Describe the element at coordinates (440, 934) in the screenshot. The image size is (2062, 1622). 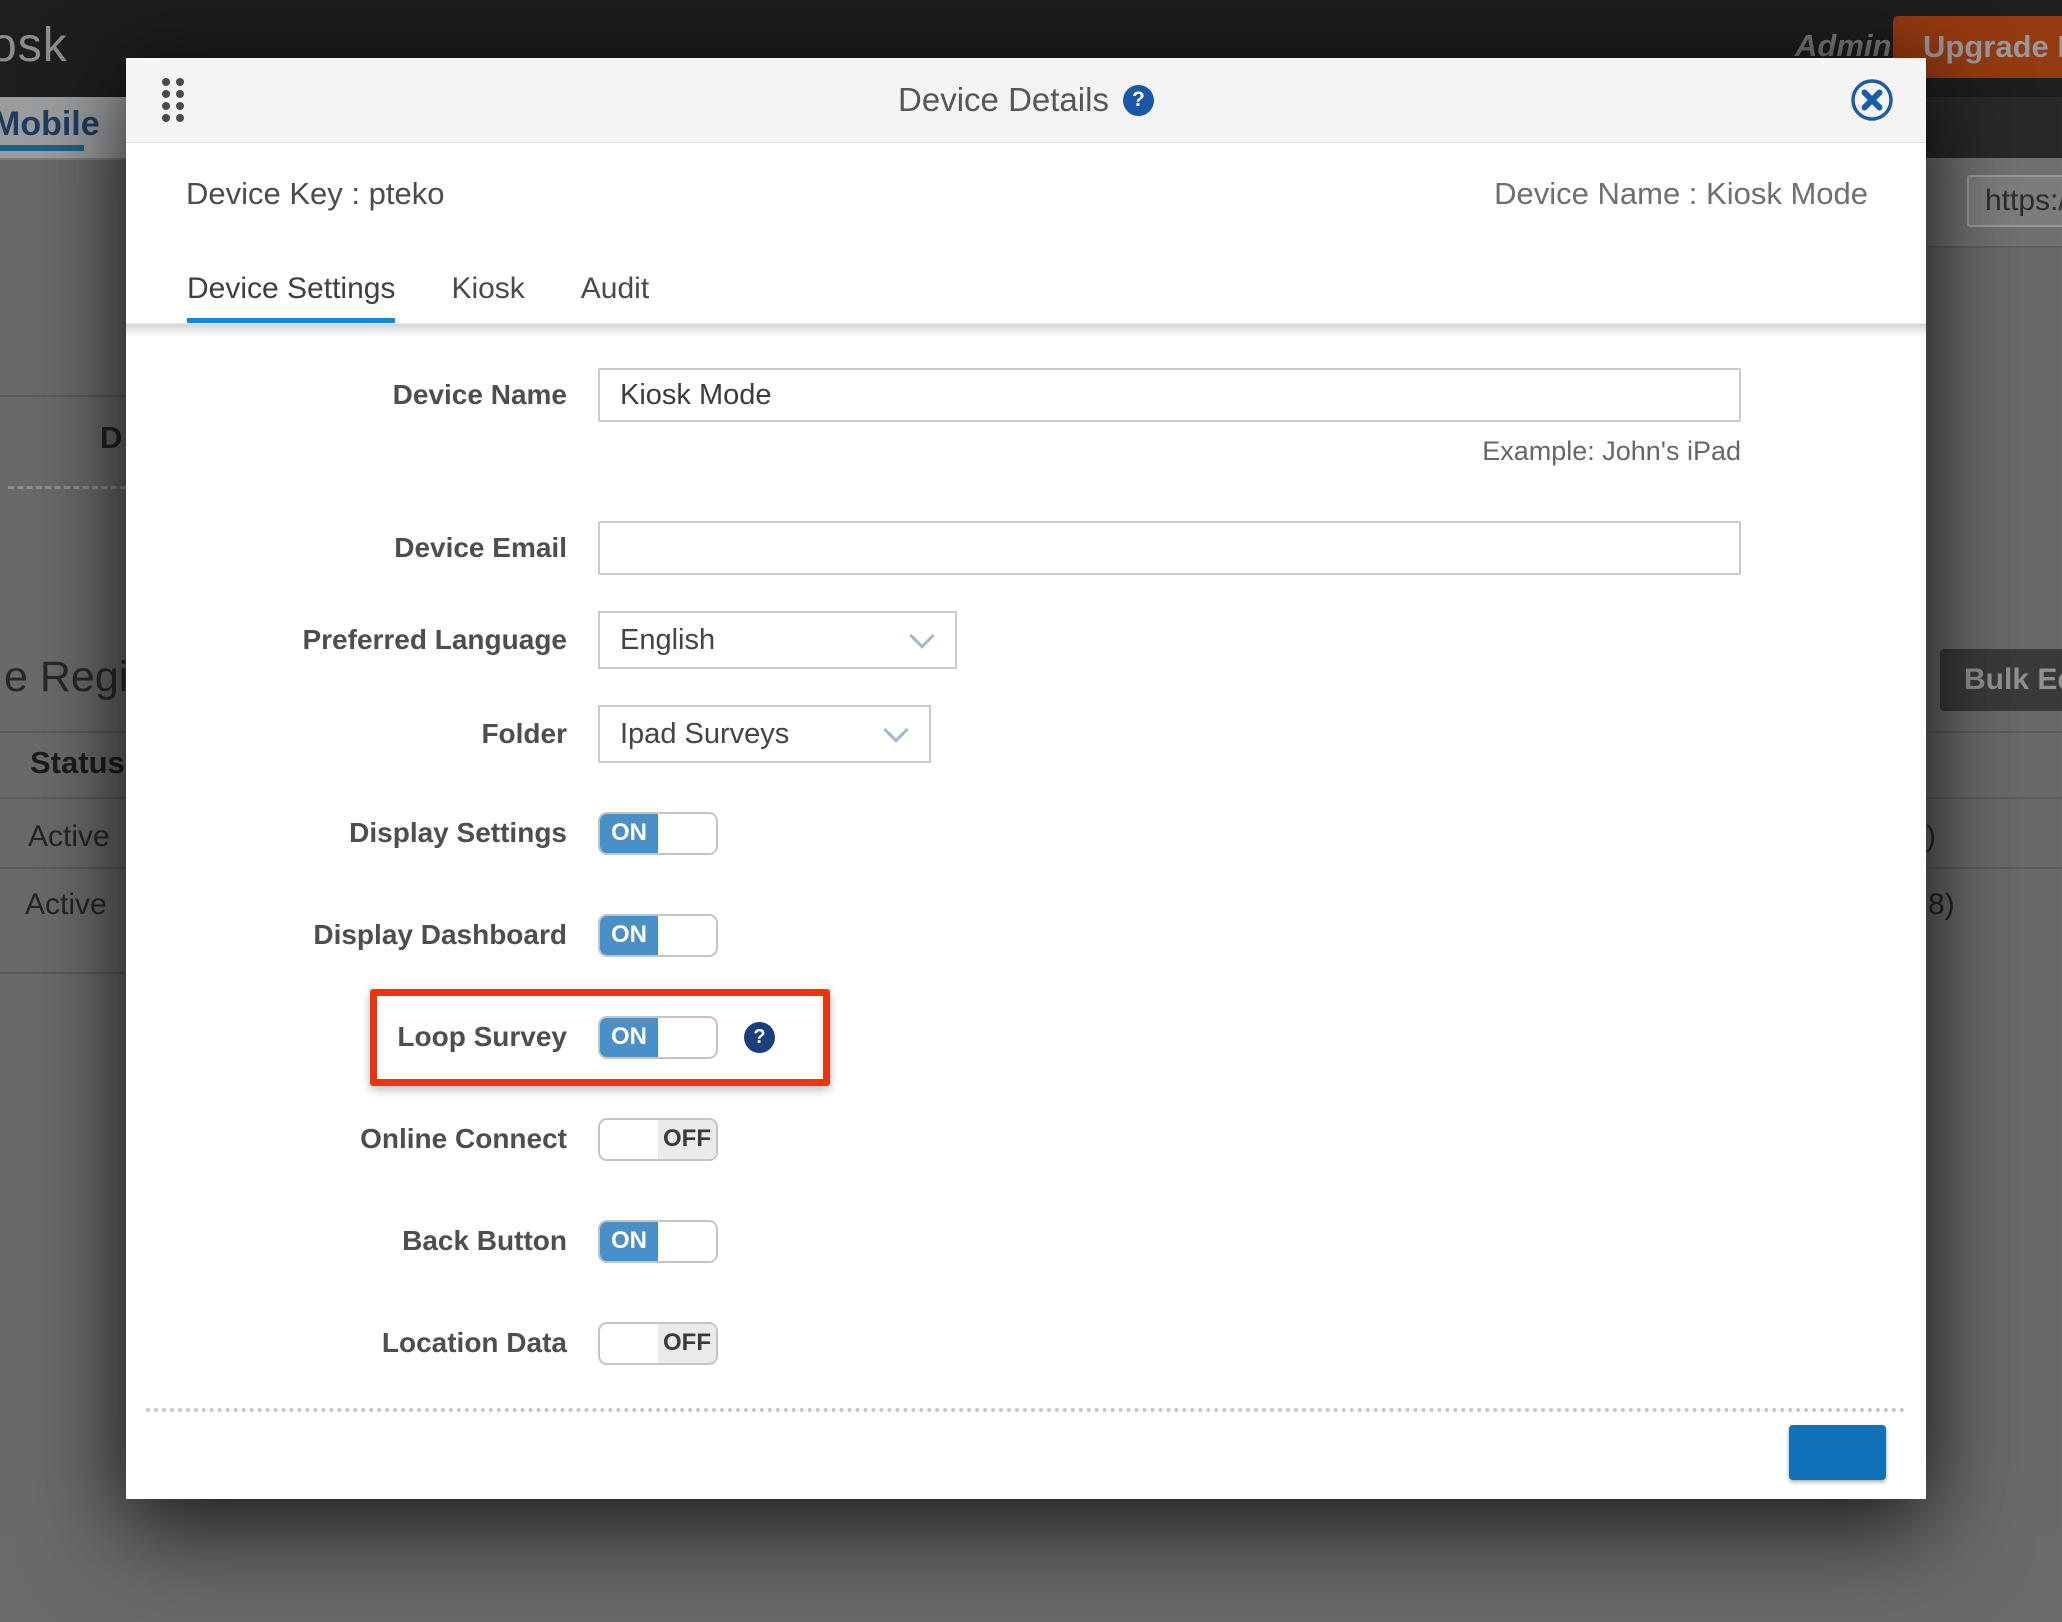
I see `display-dashboard-label: Display Dashboard` at that location.